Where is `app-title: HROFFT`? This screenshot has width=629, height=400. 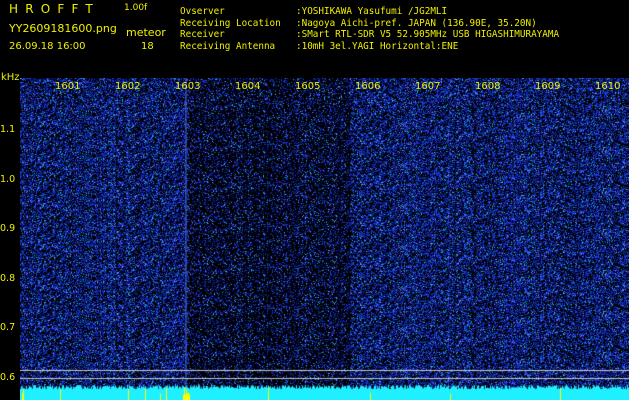 app-title: HROFFT is located at coordinates (54, 9).